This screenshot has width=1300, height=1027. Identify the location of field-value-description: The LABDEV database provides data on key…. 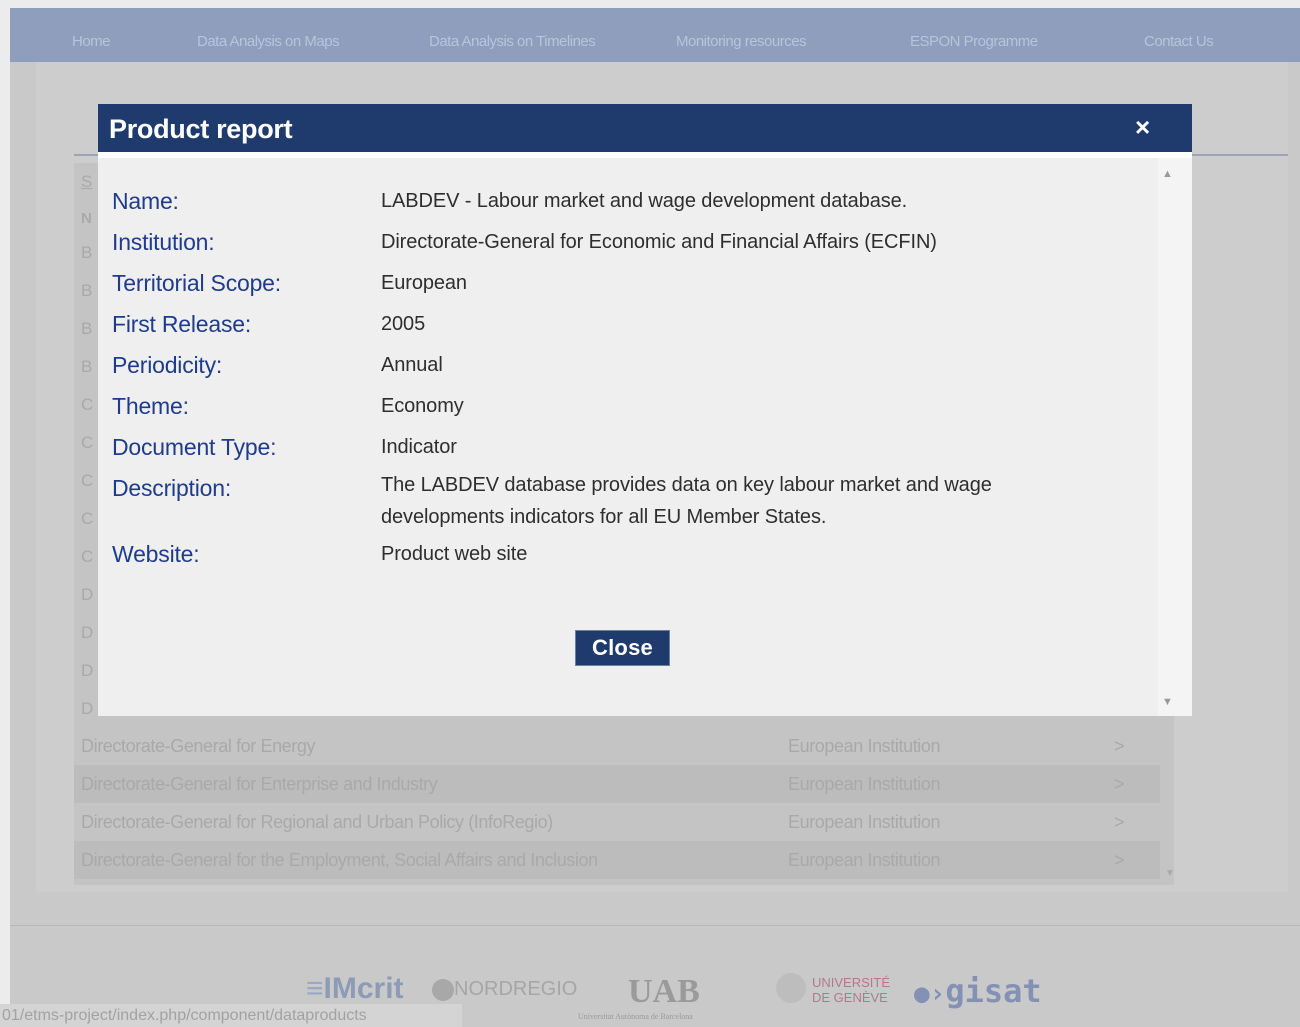
(686, 501).